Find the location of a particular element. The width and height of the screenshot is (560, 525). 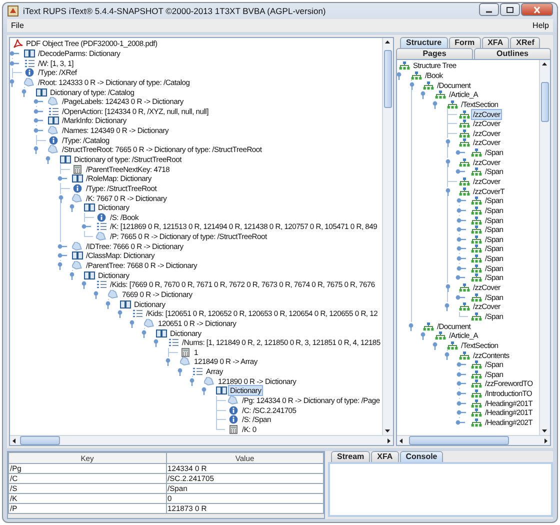

close-icon is located at coordinates (537, 10).